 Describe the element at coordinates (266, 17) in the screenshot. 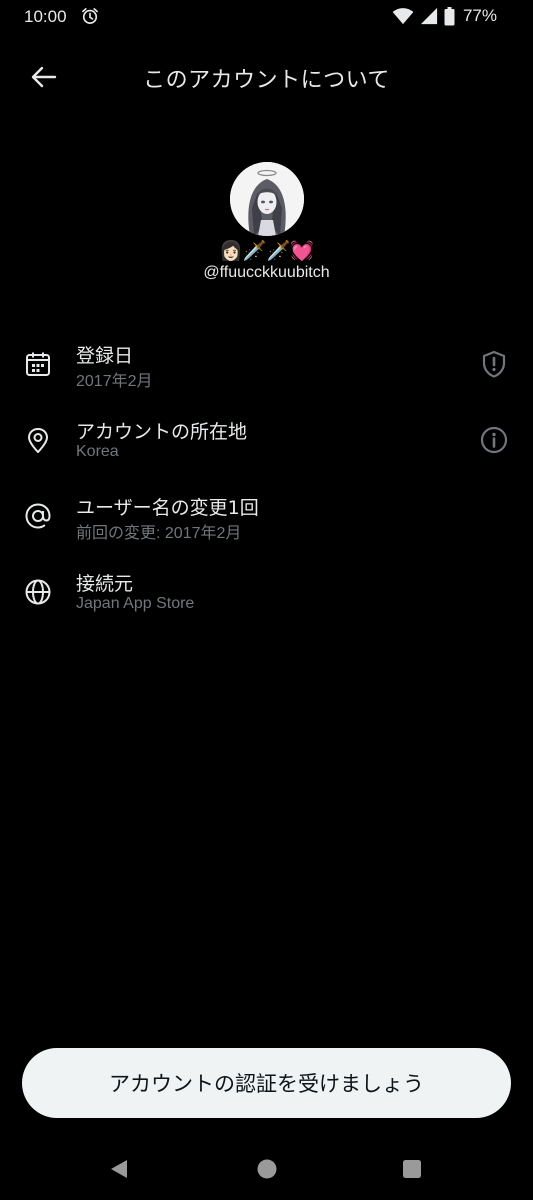

I see `status-bar: 10:00 77%` at that location.